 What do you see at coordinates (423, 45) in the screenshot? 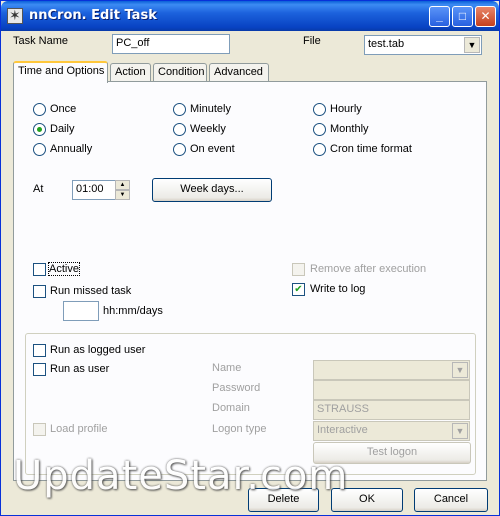
I see `file-select: test.tab ▼` at bounding box center [423, 45].